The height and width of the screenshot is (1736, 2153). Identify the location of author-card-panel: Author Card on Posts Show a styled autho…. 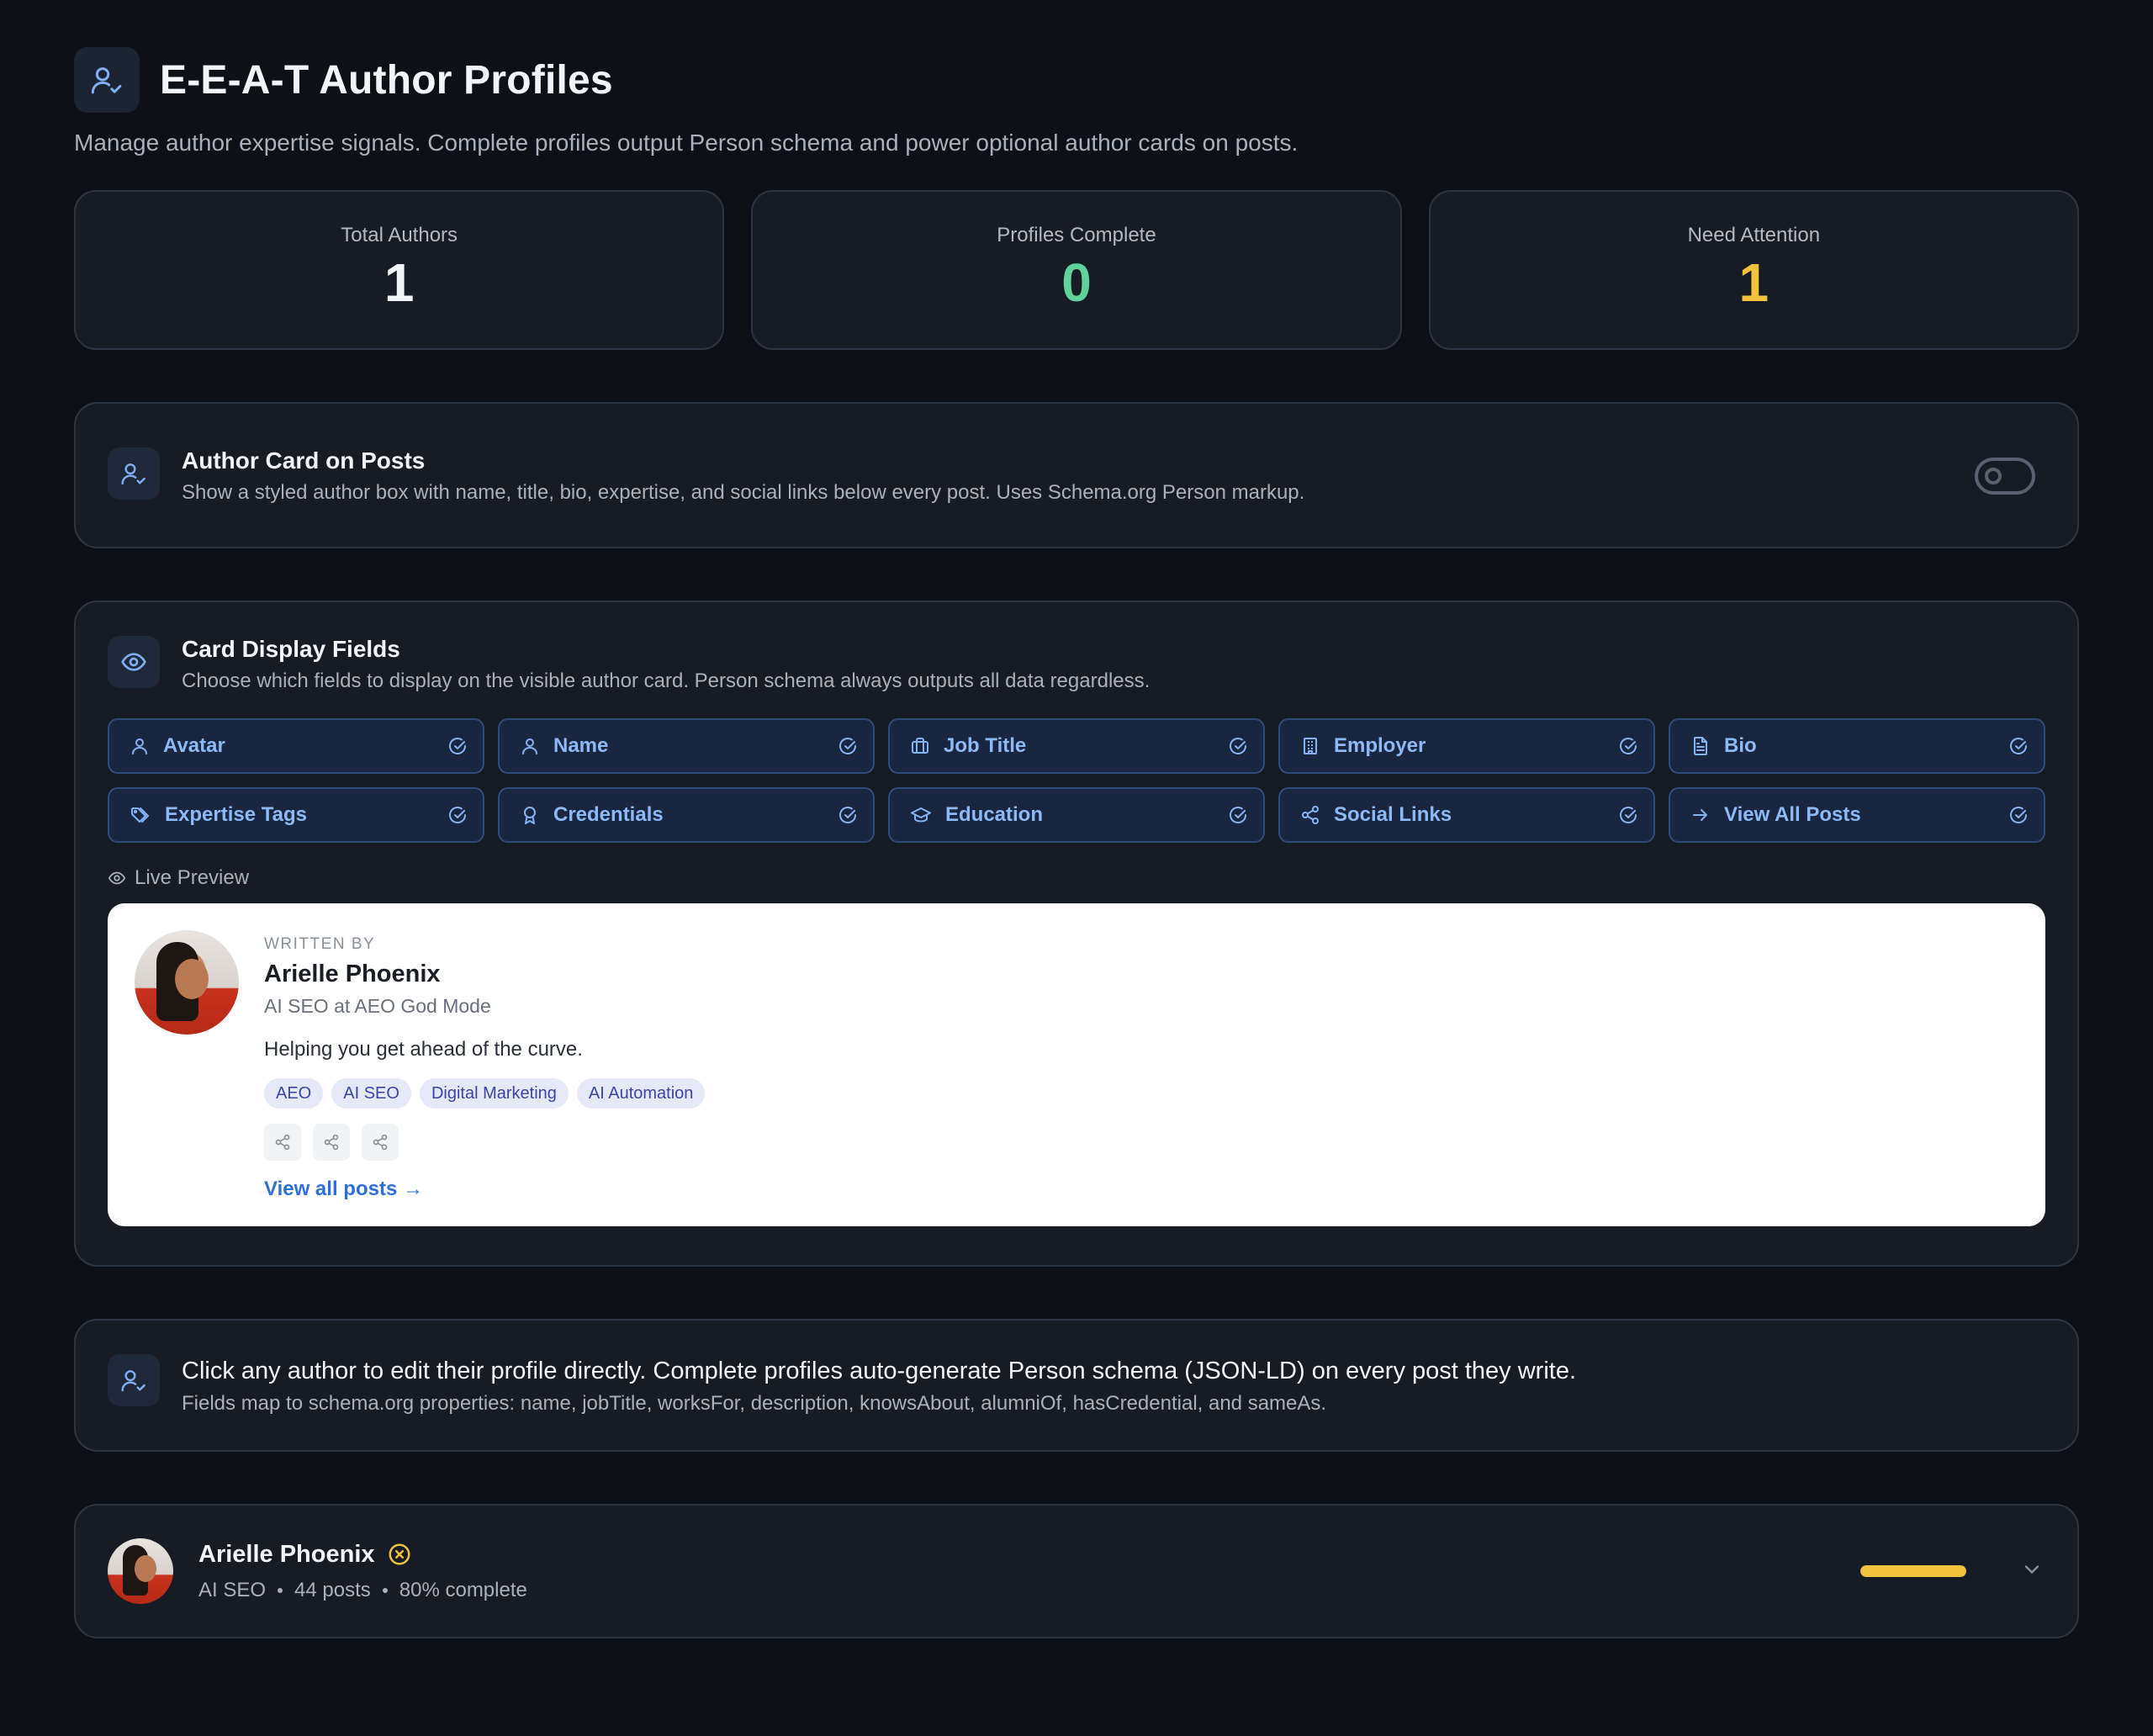
(1076, 475).